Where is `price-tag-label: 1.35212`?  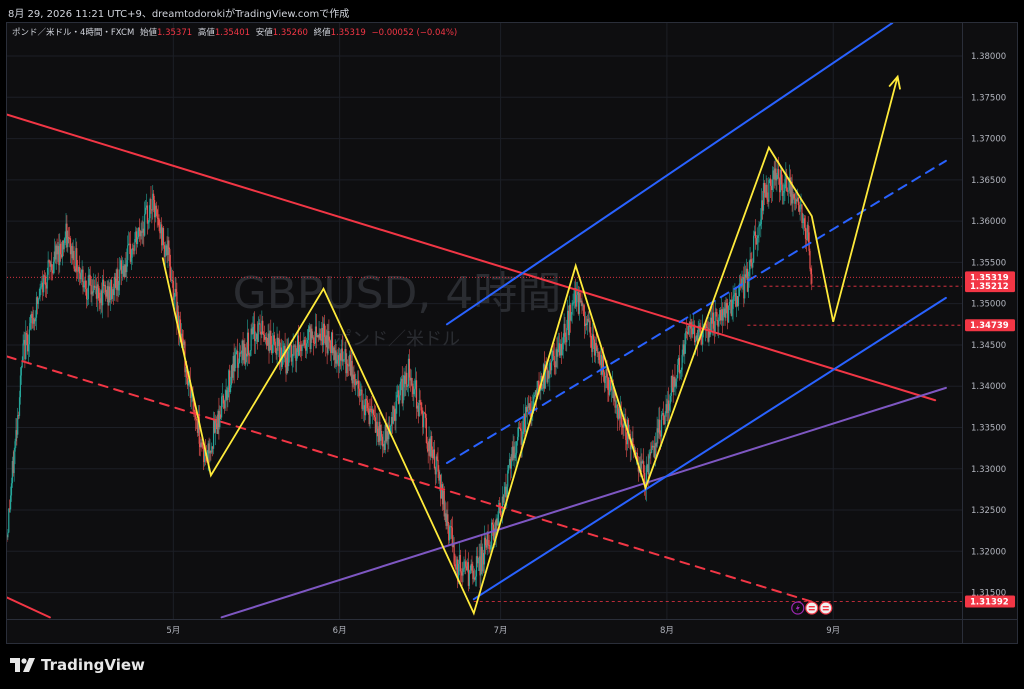 price-tag-label: 1.35212 is located at coordinates (989, 287).